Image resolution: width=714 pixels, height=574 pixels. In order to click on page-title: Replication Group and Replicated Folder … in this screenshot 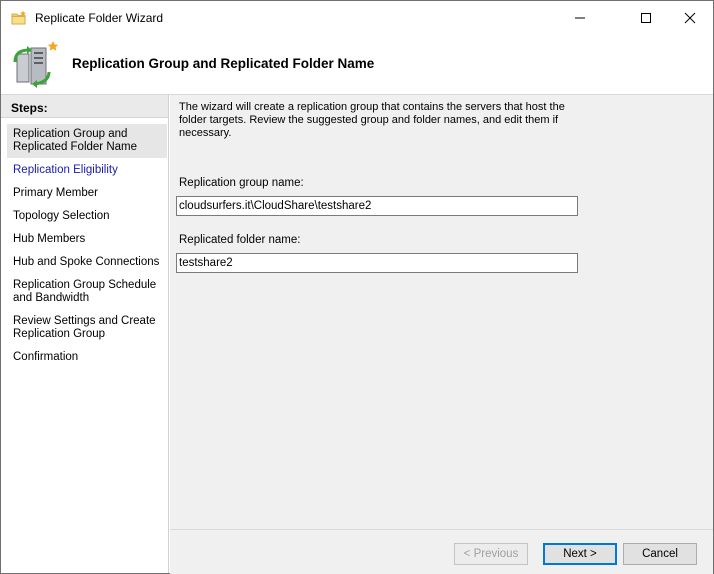, I will do `click(223, 63)`.